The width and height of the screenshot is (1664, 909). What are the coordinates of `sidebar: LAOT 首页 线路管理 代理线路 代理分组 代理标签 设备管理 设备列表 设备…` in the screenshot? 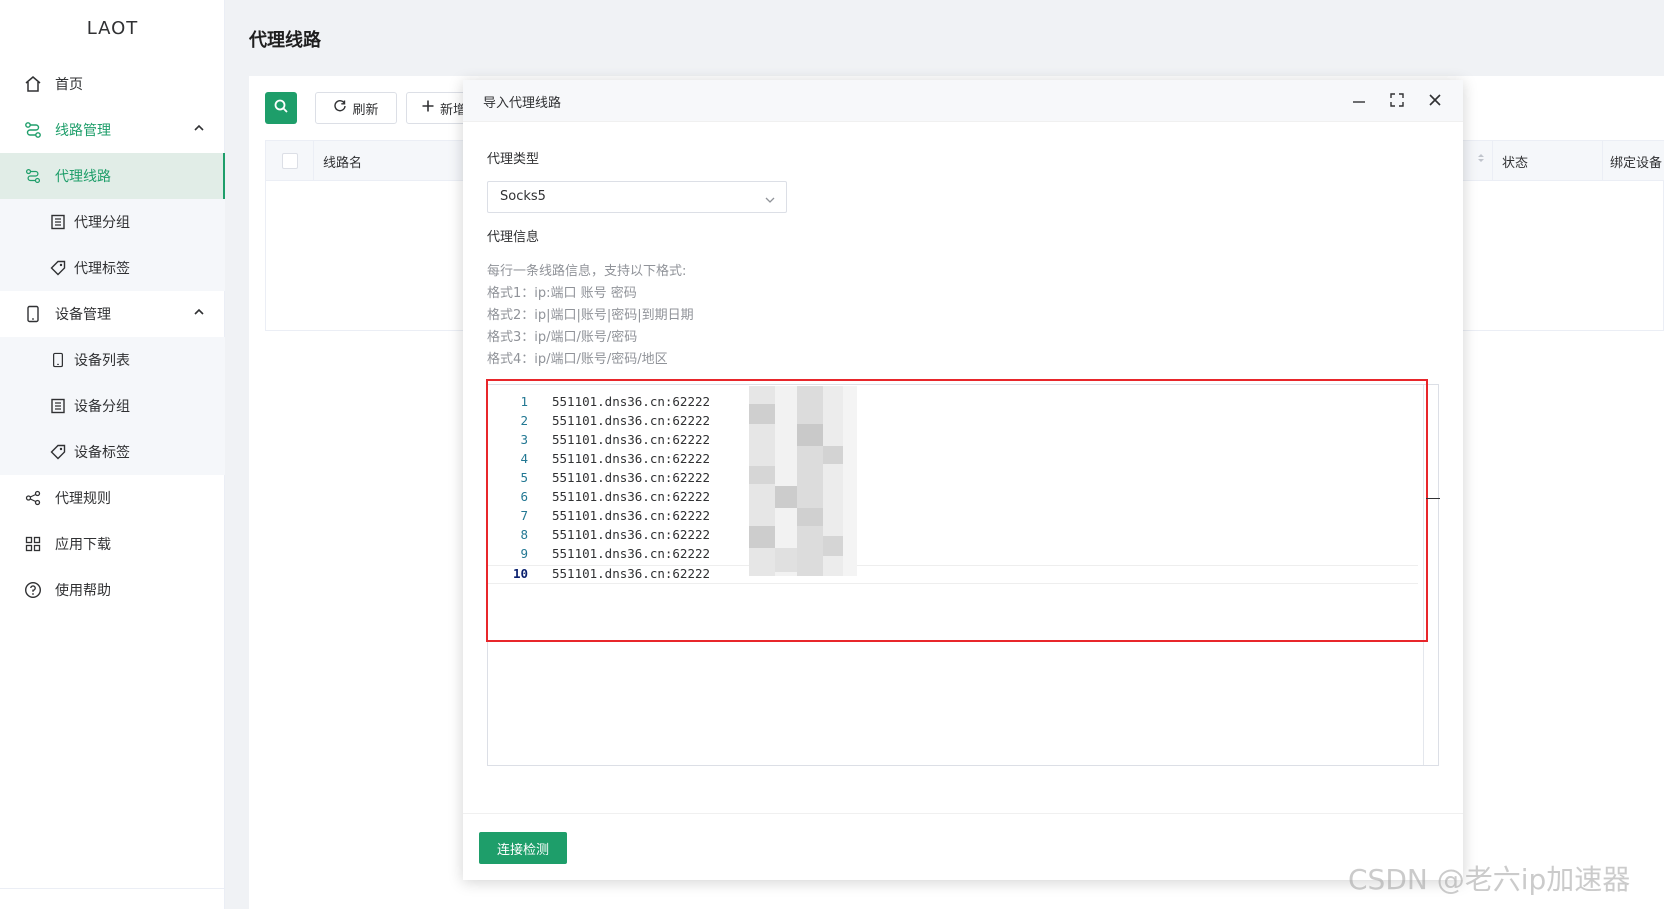 It's located at (112, 454).